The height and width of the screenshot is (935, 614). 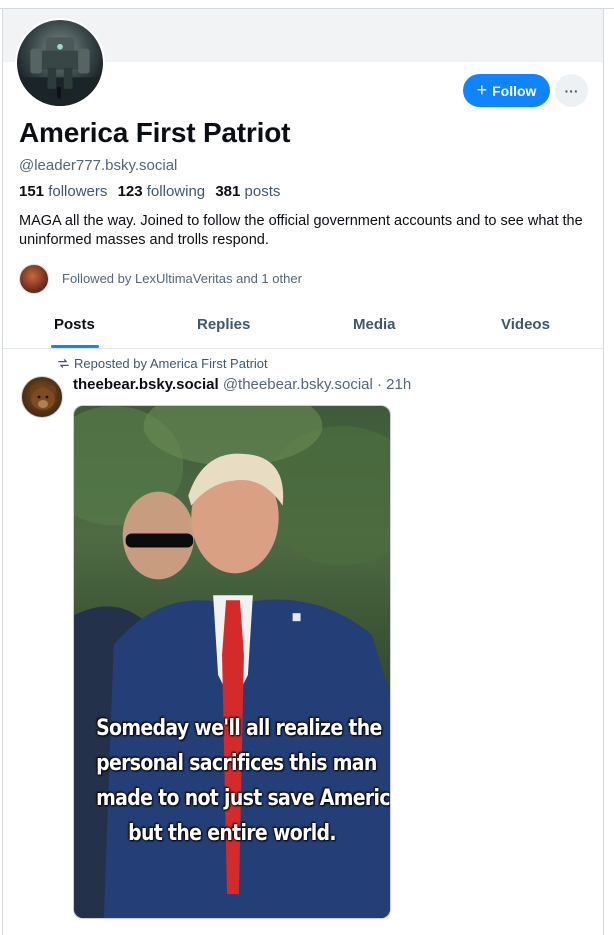 What do you see at coordinates (74, 324) in the screenshot?
I see `tab-posts: Posts` at bounding box center [74, 324].